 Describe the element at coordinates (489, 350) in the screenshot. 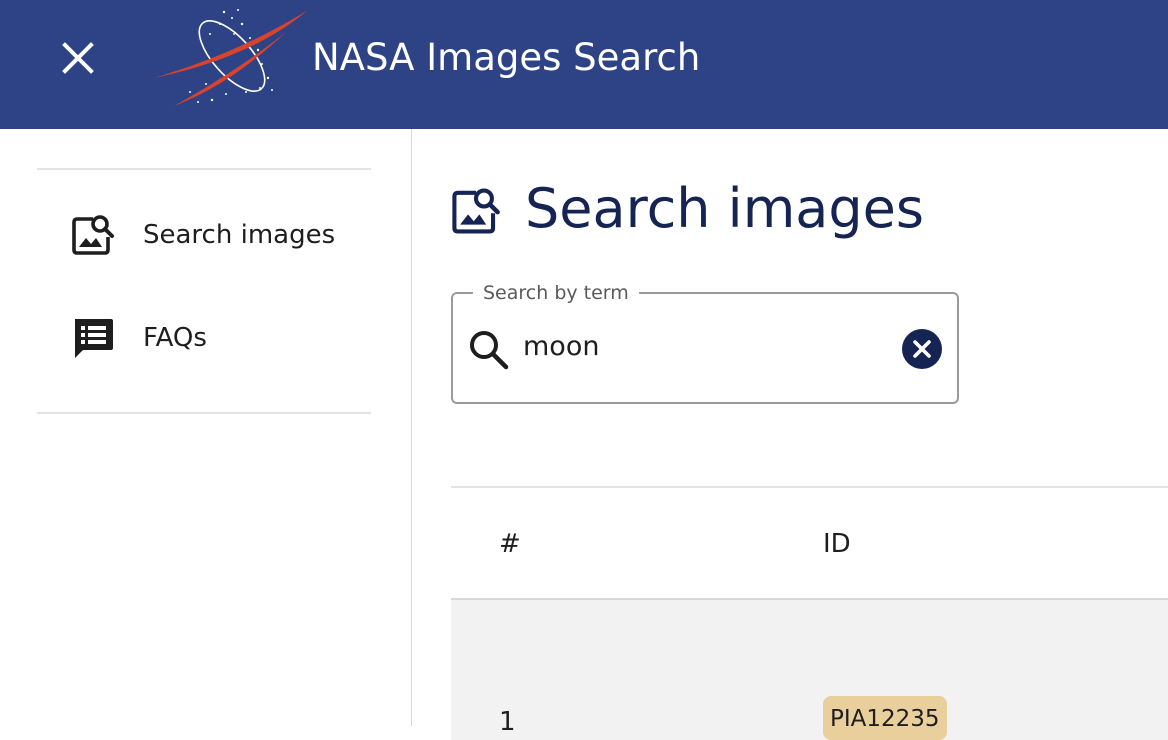

I see `search-icon` at that location.